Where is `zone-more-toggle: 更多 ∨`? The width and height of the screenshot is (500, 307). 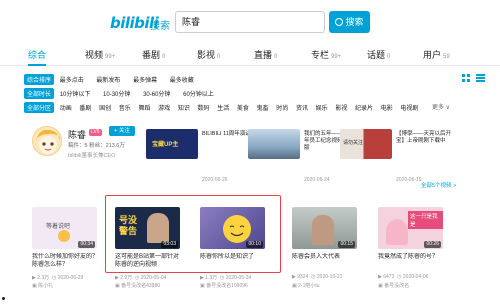
zone-more-toggle: 更多 ∨ is located at coordinates (441, 106).